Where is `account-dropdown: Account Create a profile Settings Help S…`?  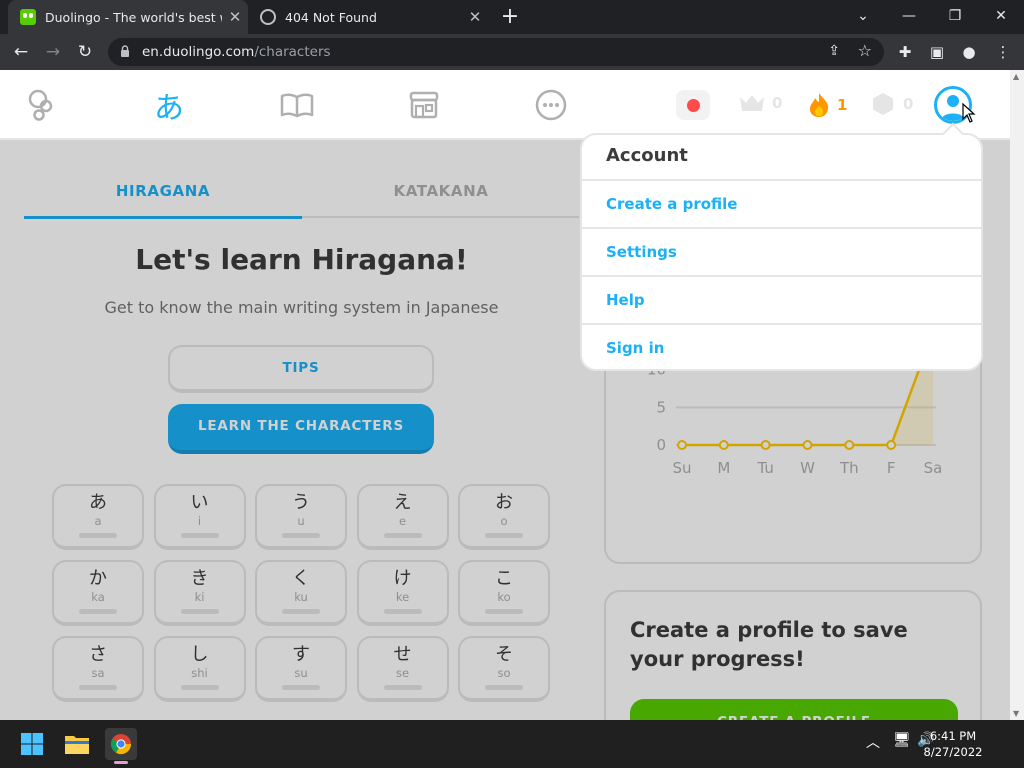
account-dropdown: Account Create a profile Settings Help S… is located at coordinates (781, 247).